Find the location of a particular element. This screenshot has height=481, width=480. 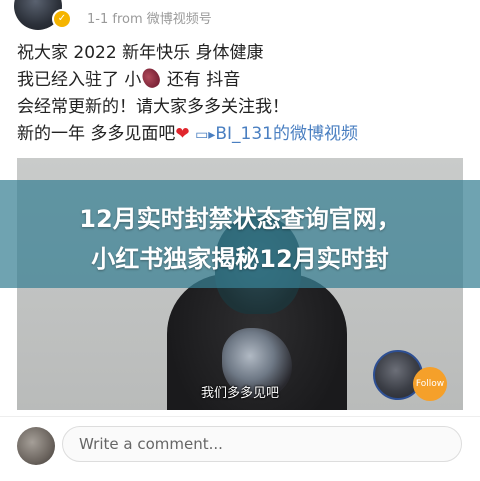

post-meta: 1-1 from 微博视频号 is located at coordinates (149, 19).